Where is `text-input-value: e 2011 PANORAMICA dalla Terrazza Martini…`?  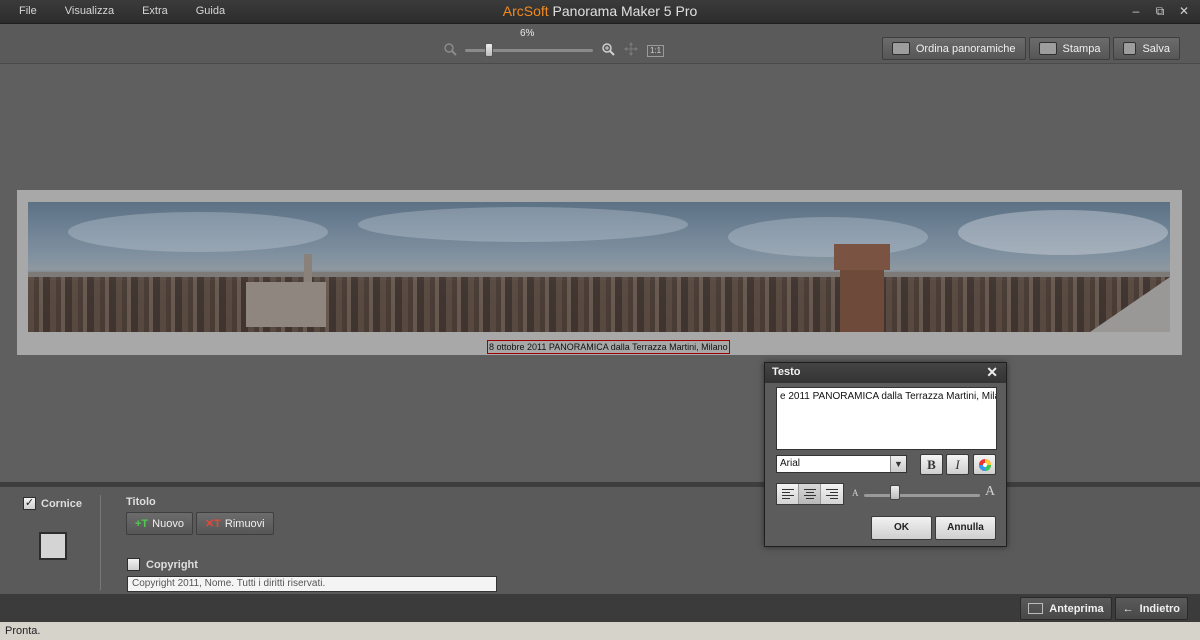
text-input-value: e 2011 PANORAMICA dalla Terrazza Martini… is located at coordinates (888, 397).